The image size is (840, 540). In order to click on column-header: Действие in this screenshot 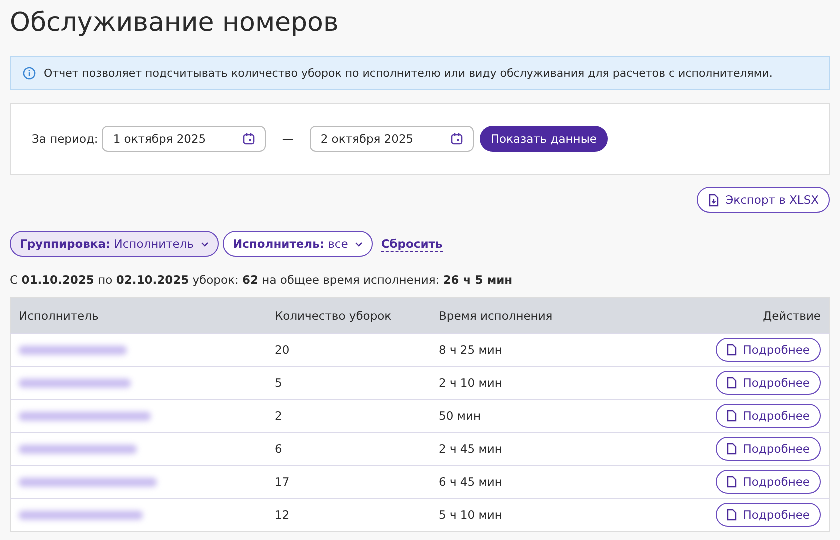, I will do `click(738, 316)`.